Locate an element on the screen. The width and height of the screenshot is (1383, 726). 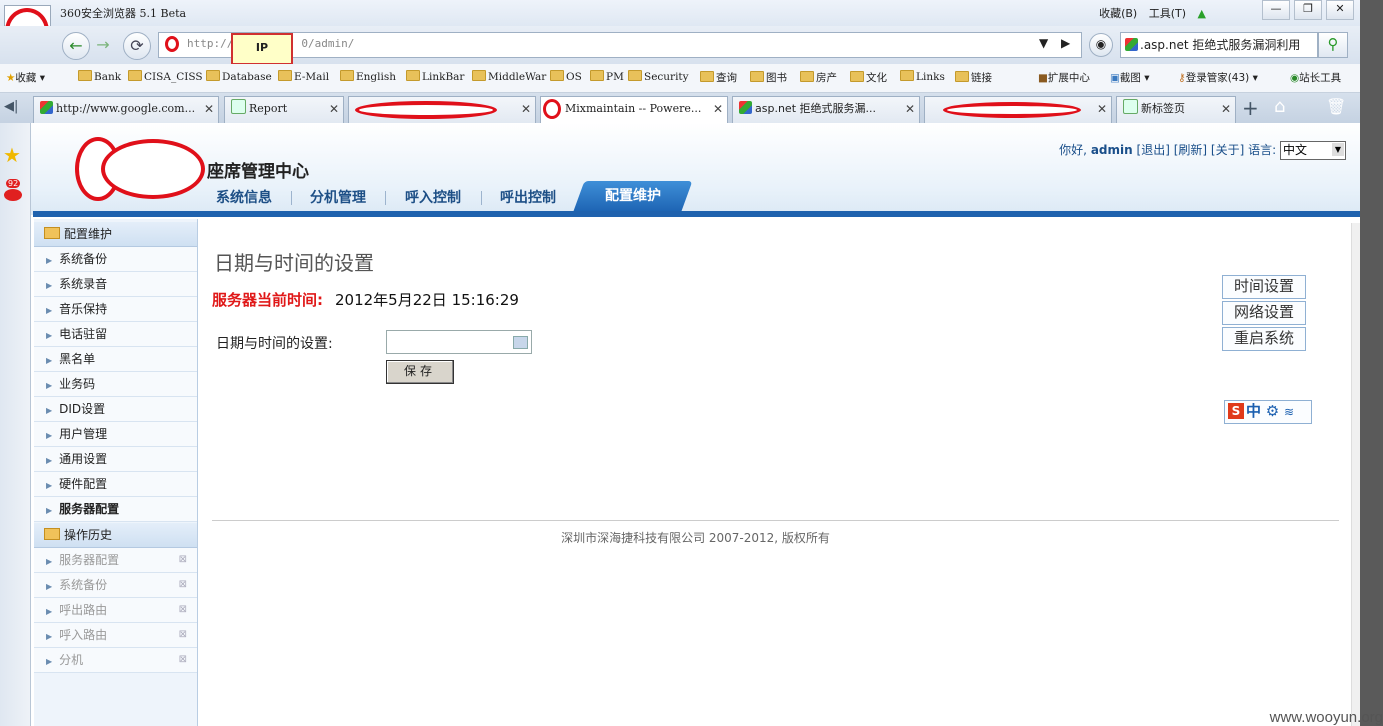
bookmark-folder: PM is located at coordinates (607, 76).